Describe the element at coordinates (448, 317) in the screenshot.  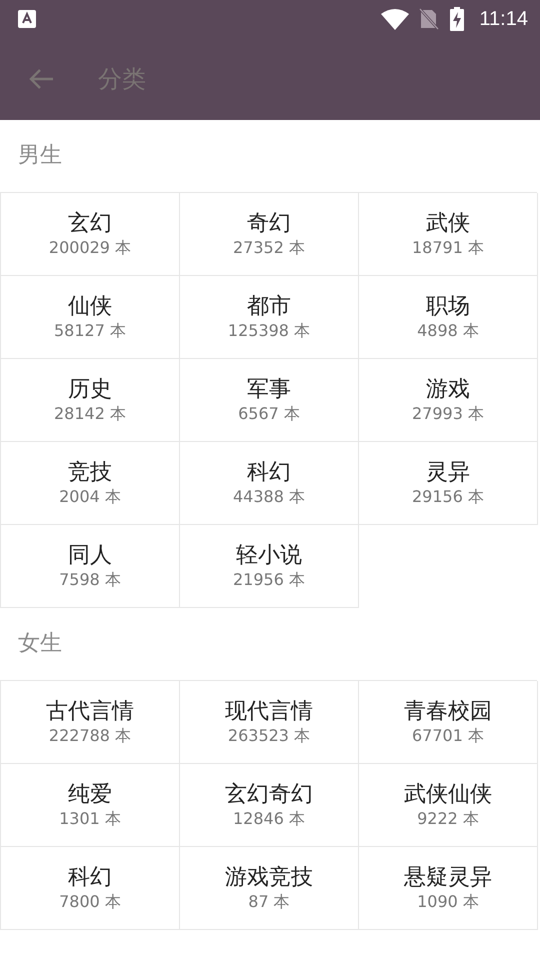
I see `category-cell: 职场 4898 本` at that location.